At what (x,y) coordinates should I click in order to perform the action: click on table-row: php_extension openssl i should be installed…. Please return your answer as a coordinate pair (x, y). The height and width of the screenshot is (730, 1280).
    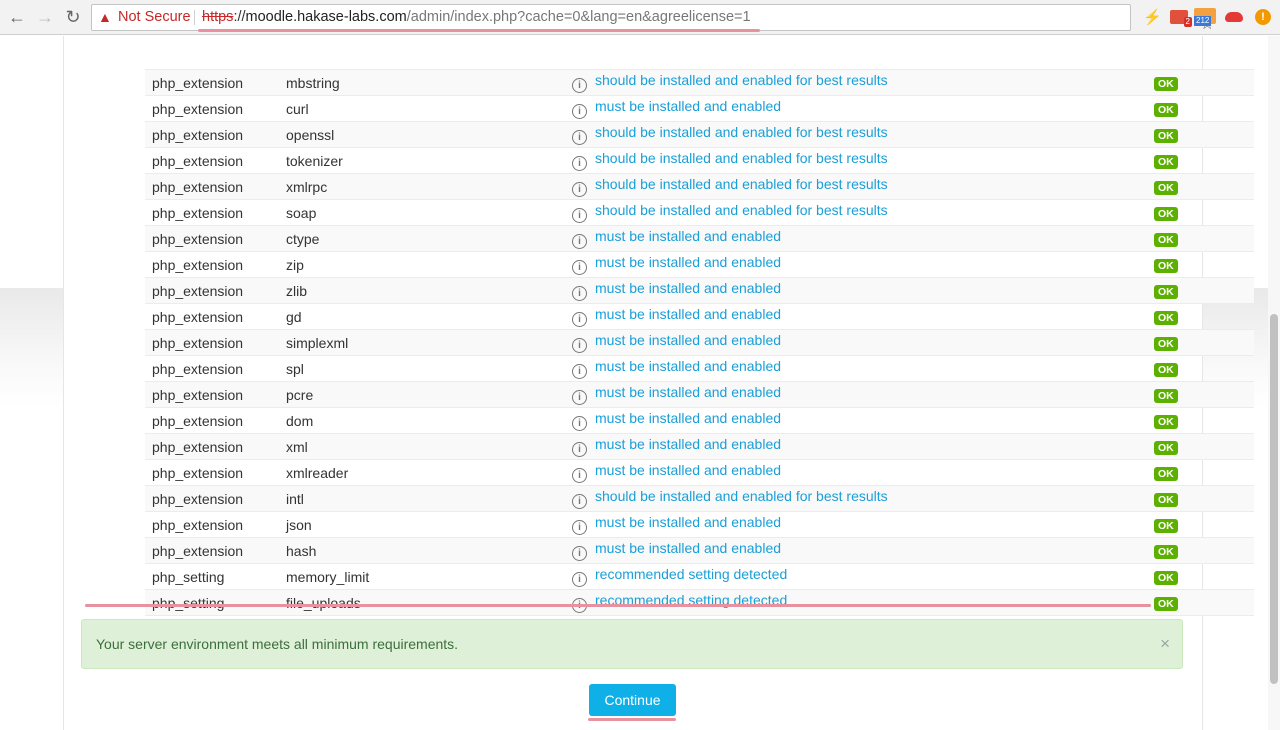
    Looking at the image, I should click on (699, 134).